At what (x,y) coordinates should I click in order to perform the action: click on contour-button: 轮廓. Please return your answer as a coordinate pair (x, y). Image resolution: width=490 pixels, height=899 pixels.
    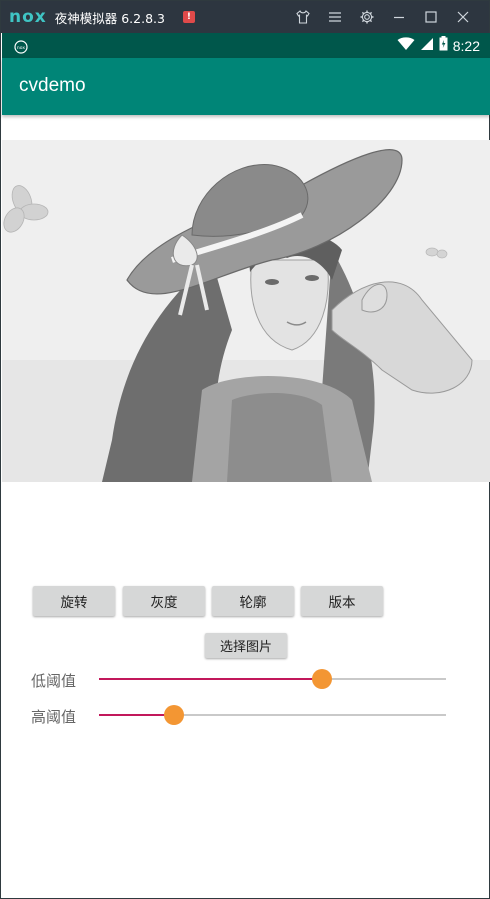
    Looking at the image, I should click on (253, 601).